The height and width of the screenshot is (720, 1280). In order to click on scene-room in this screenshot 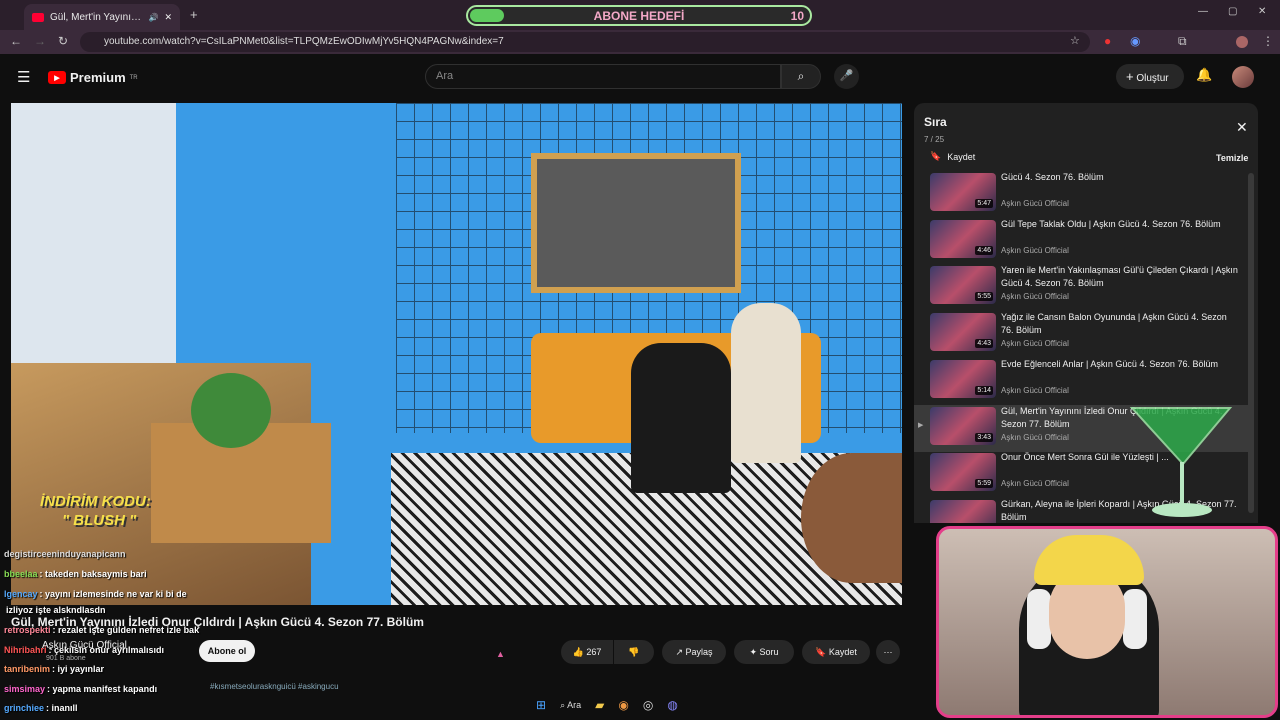, I will do `click(93, 233)`.